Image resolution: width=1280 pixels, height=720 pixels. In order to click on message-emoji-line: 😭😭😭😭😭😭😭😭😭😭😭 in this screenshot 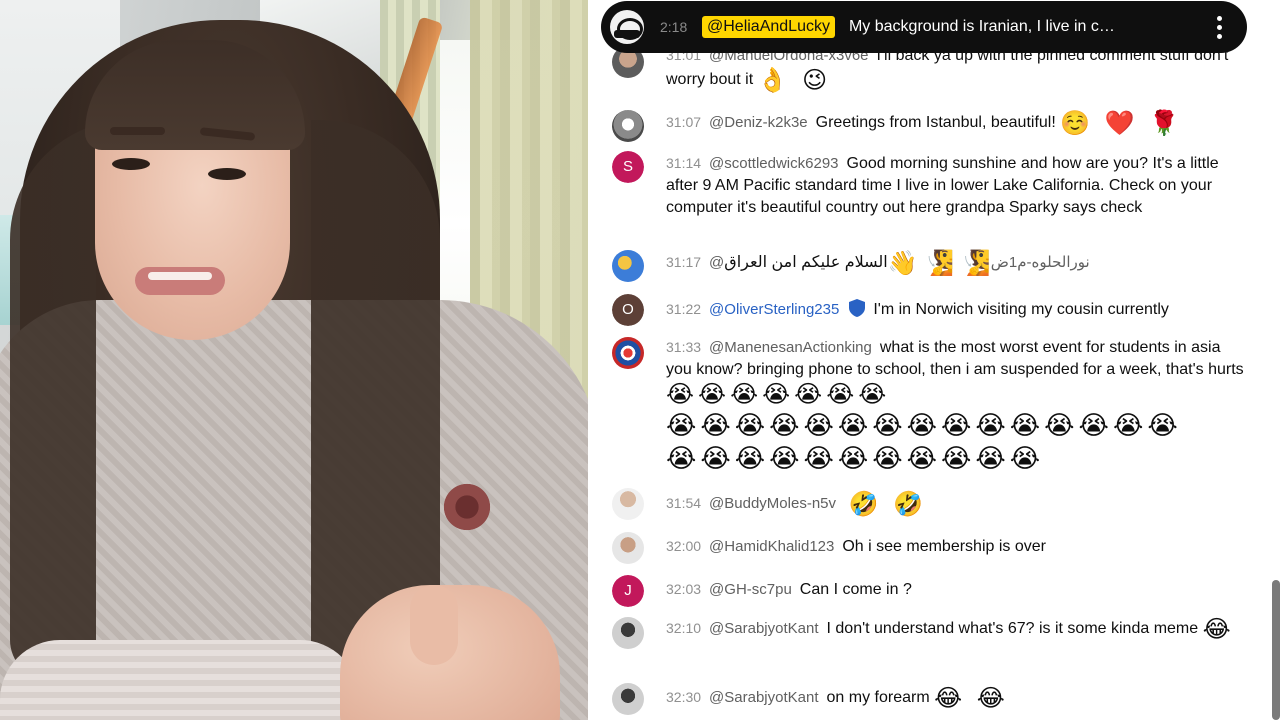, I will do `click(855, 458)`.